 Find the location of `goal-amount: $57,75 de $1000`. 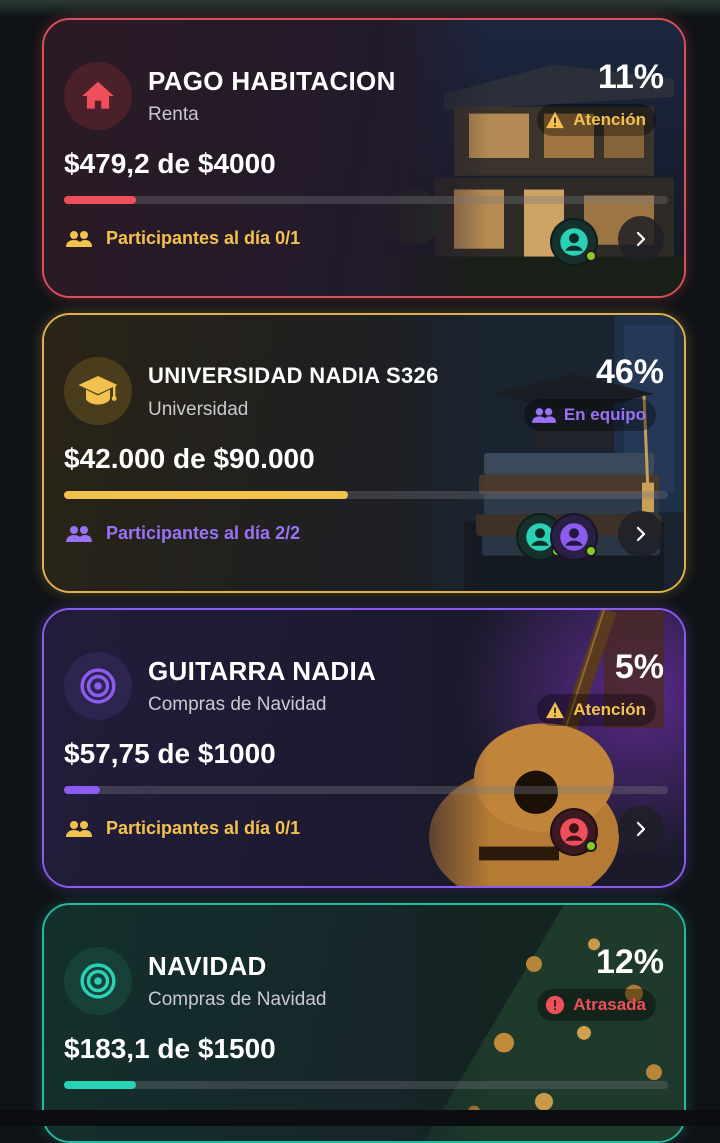

goal-amount: $57,75 de $1000 is located at coordinates (170, 753).